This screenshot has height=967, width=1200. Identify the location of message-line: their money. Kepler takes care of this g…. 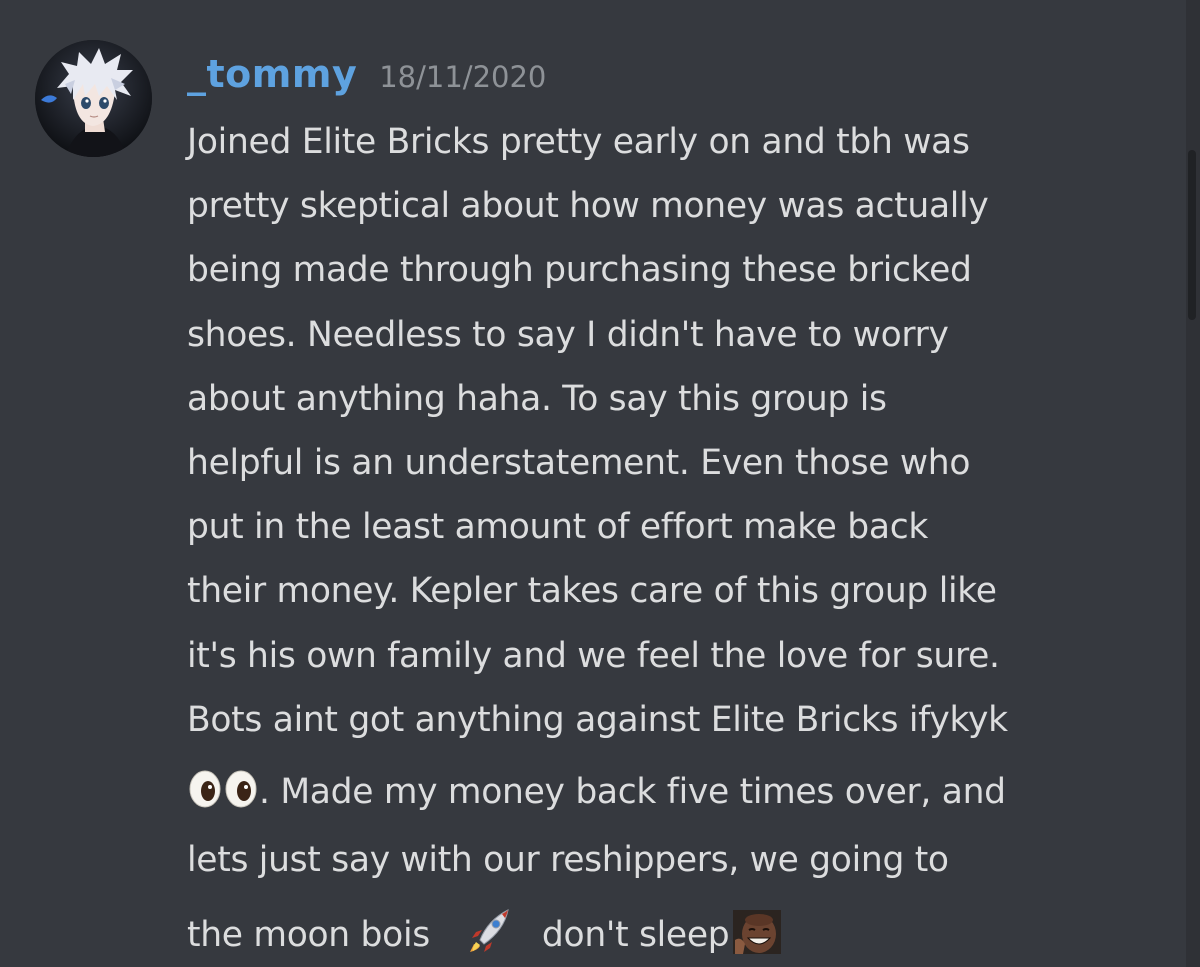
(592, 591).